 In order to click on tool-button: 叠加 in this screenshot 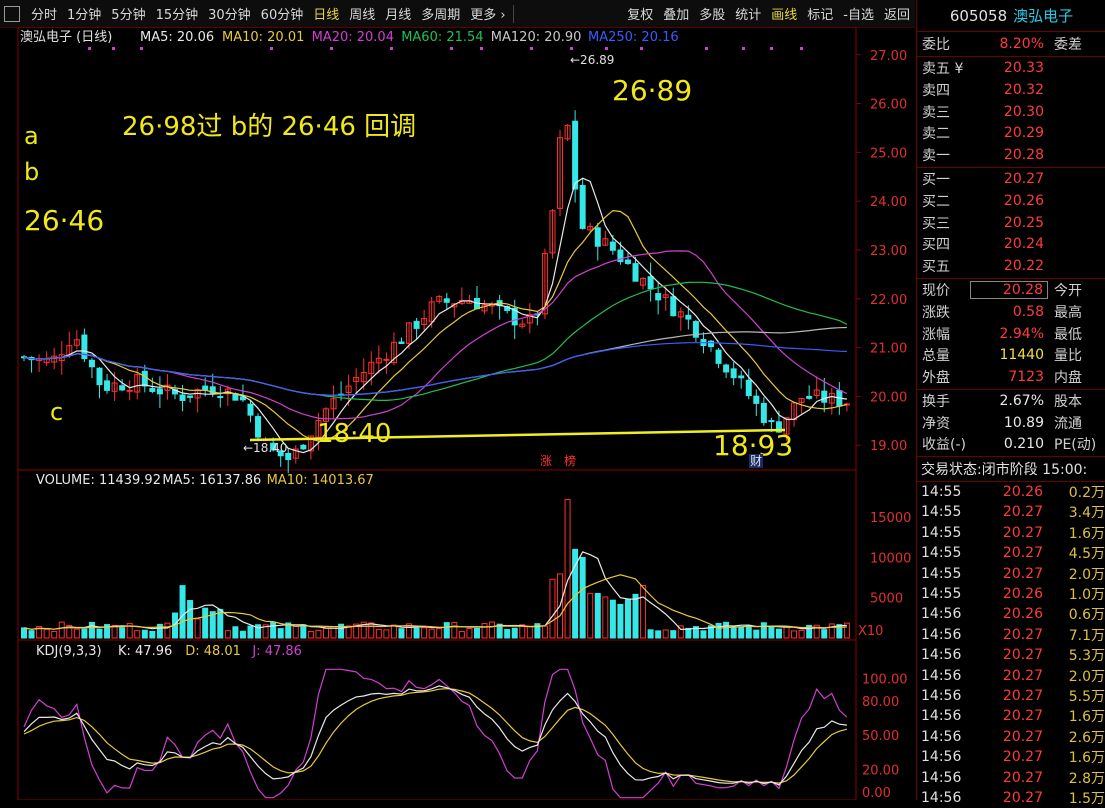, I will do `click(676, 13)`.